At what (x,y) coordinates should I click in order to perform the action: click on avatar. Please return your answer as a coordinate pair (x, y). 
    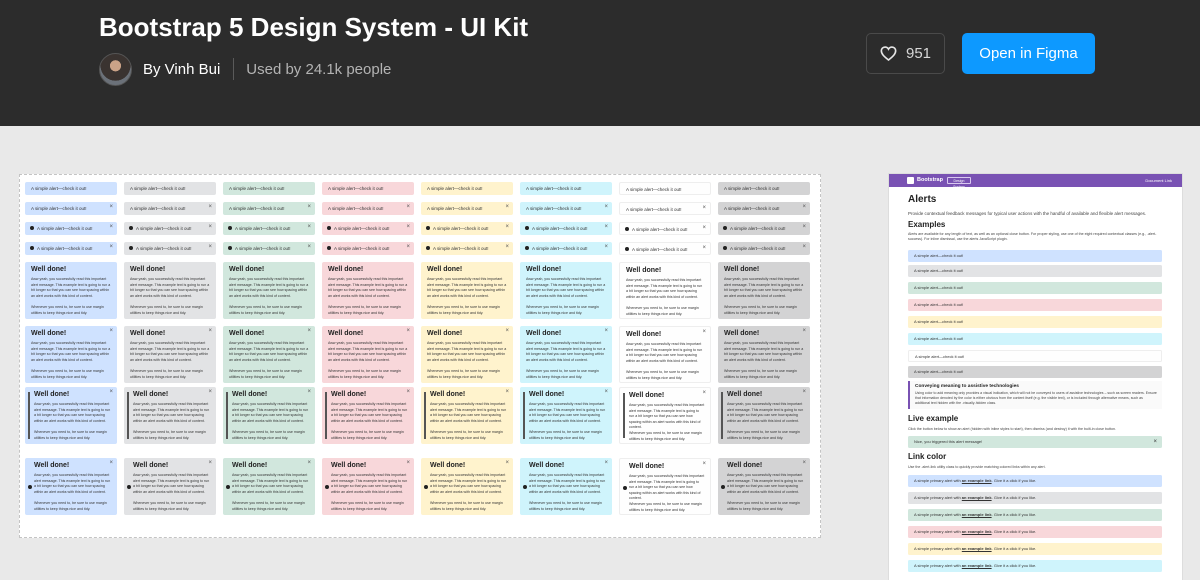
    Looking at the image, I should click on (115, 69).